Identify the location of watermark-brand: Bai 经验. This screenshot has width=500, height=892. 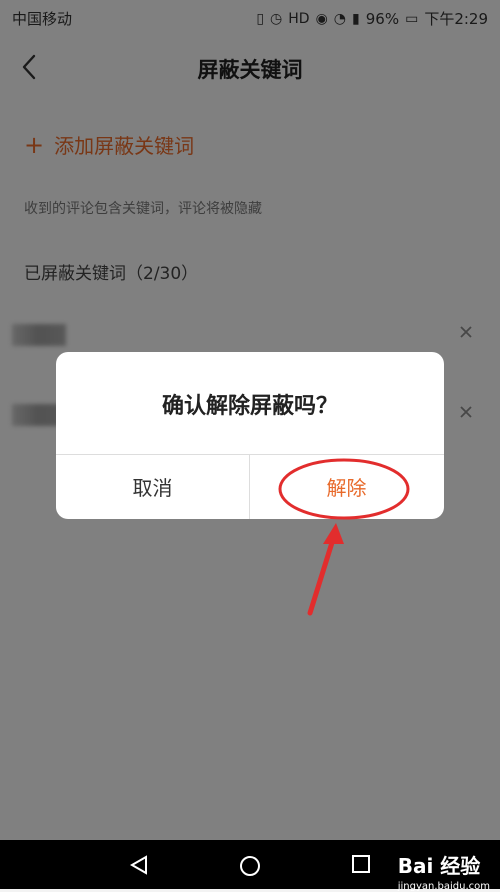
(439, 866).